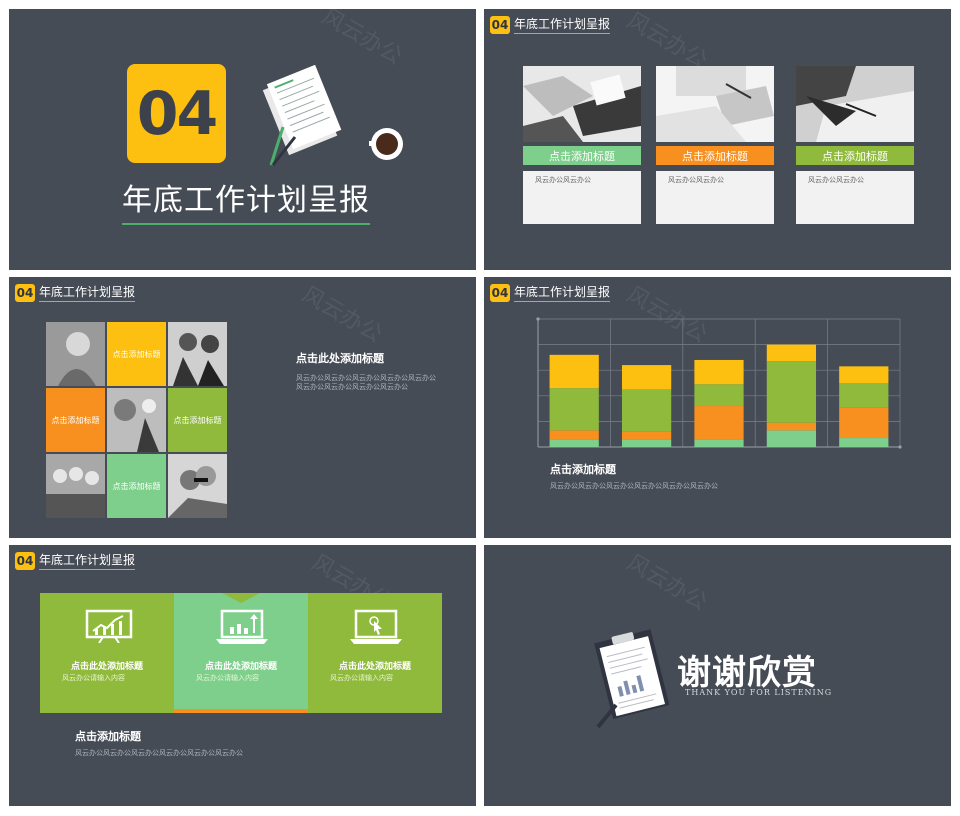  Describe the element at coordinates (246, 200) in the screenshot. I see `slide-title-text: 年底工作计划呈报` at that location.